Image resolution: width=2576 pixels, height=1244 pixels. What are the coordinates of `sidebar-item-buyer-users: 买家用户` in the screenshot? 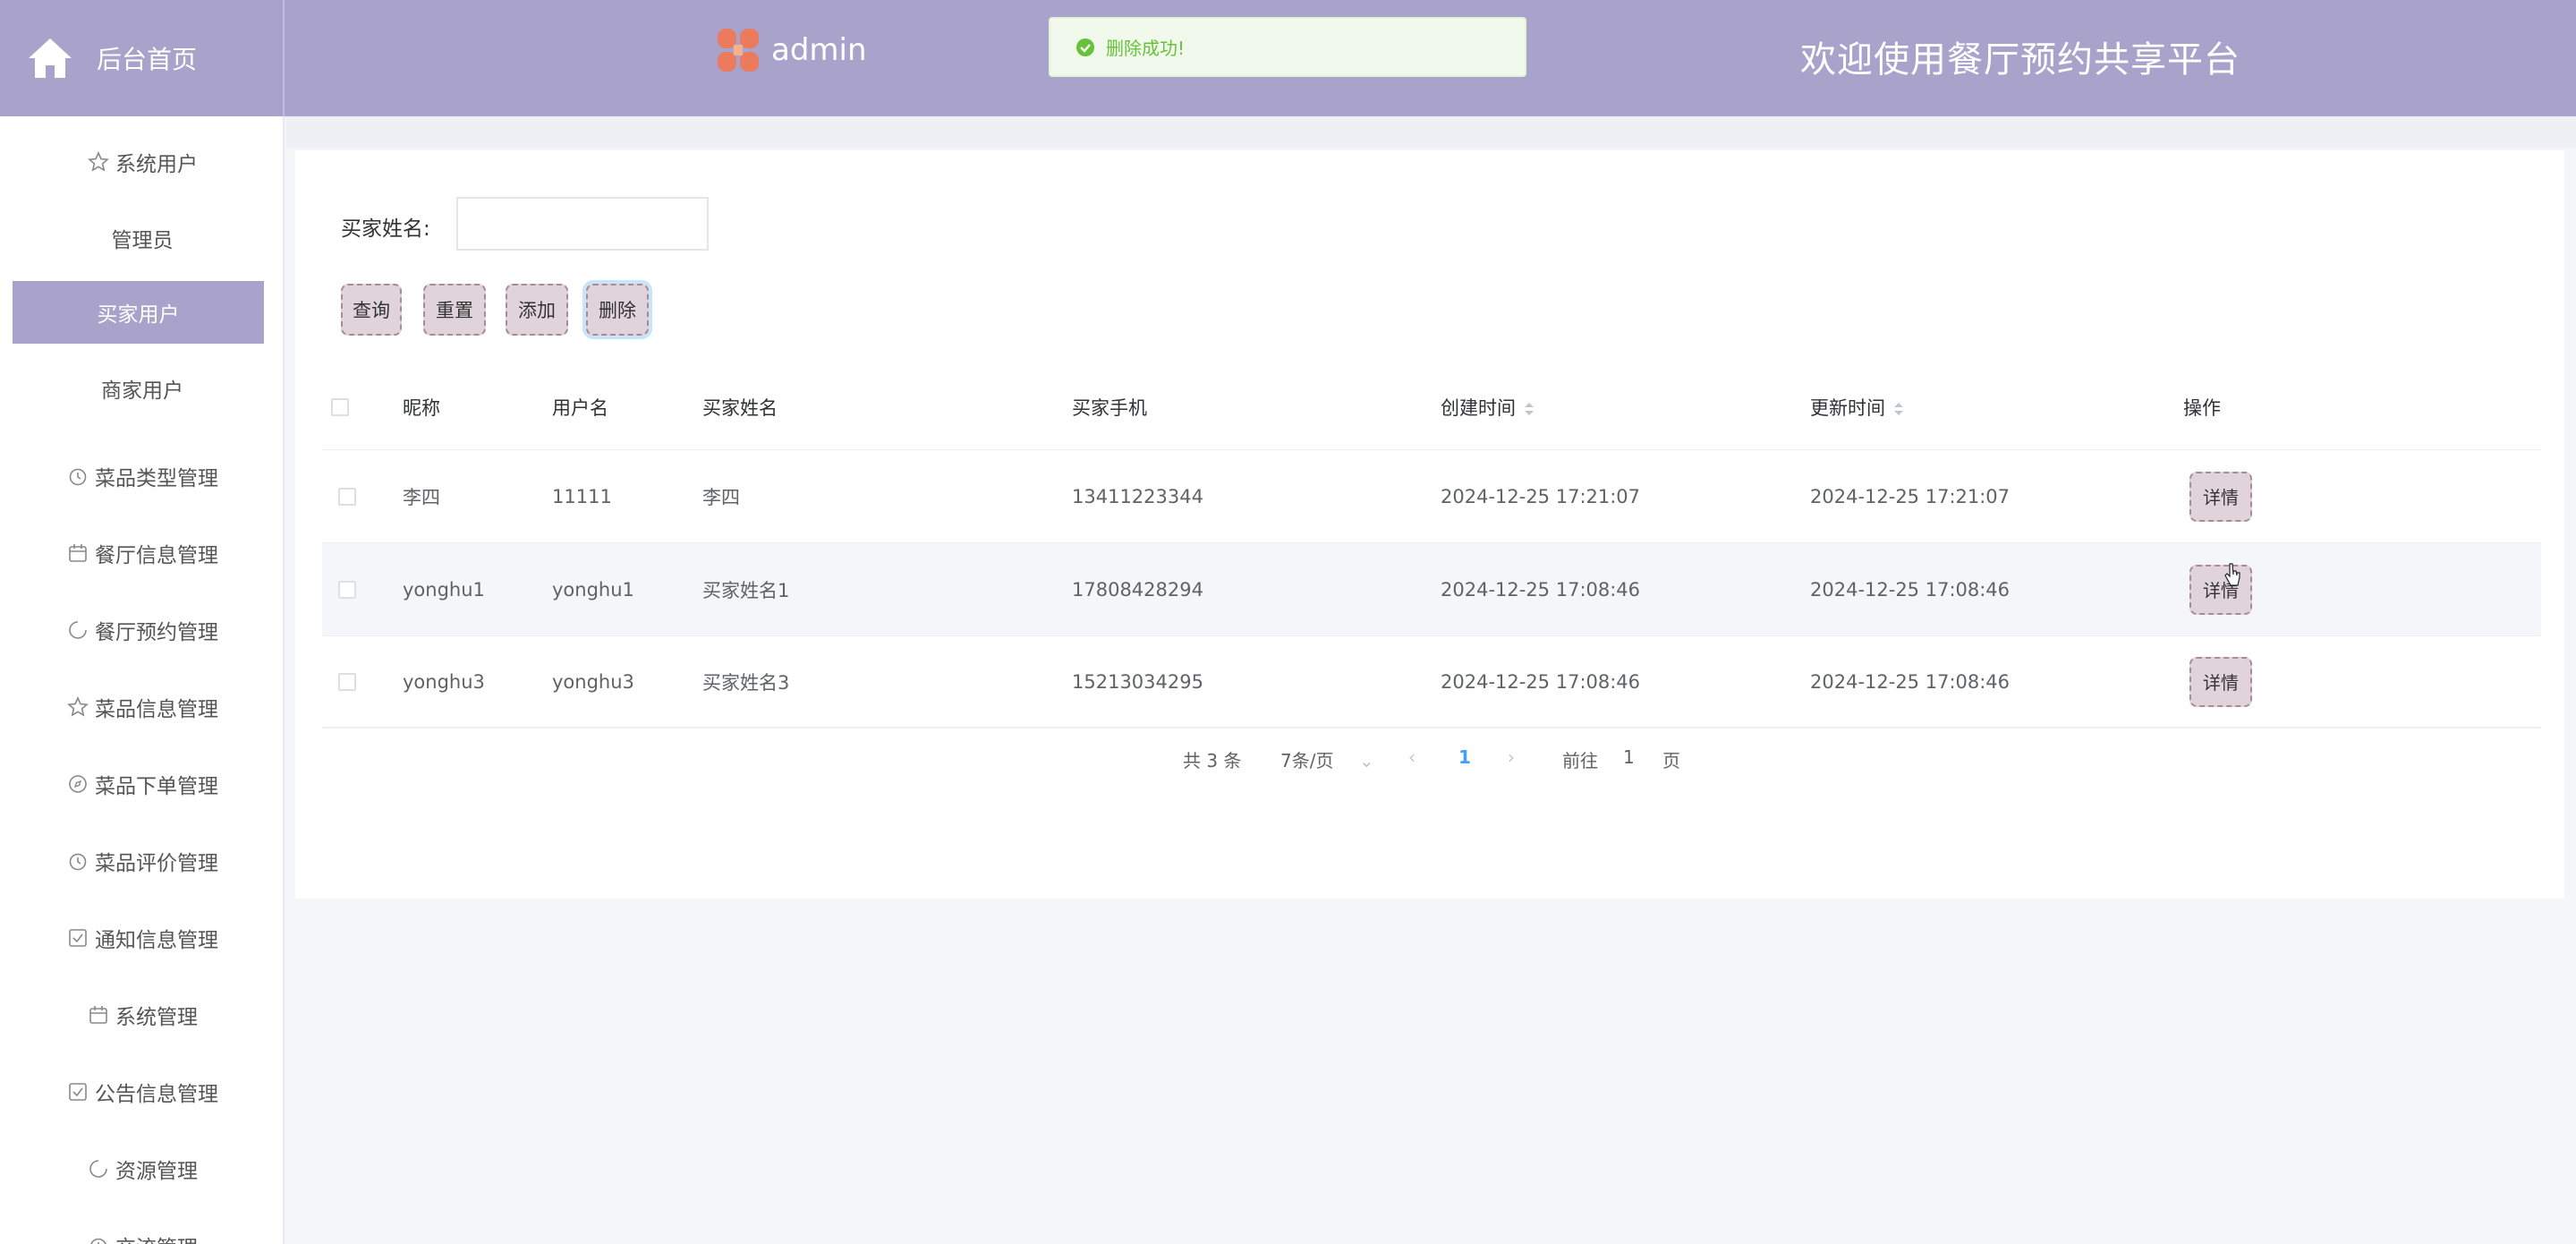 It's located at (138, 312).